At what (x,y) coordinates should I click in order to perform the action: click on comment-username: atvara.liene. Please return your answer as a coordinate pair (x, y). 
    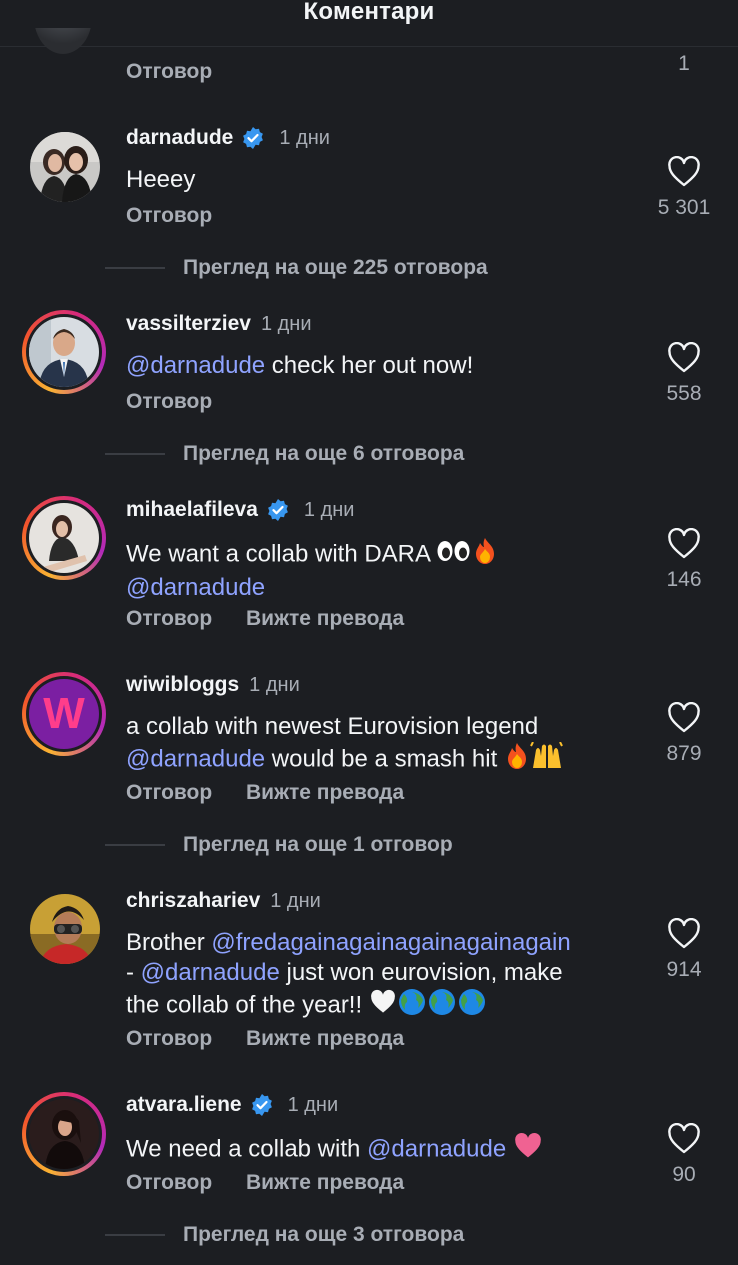
    Looking at the image, I should click on (184, 1105).